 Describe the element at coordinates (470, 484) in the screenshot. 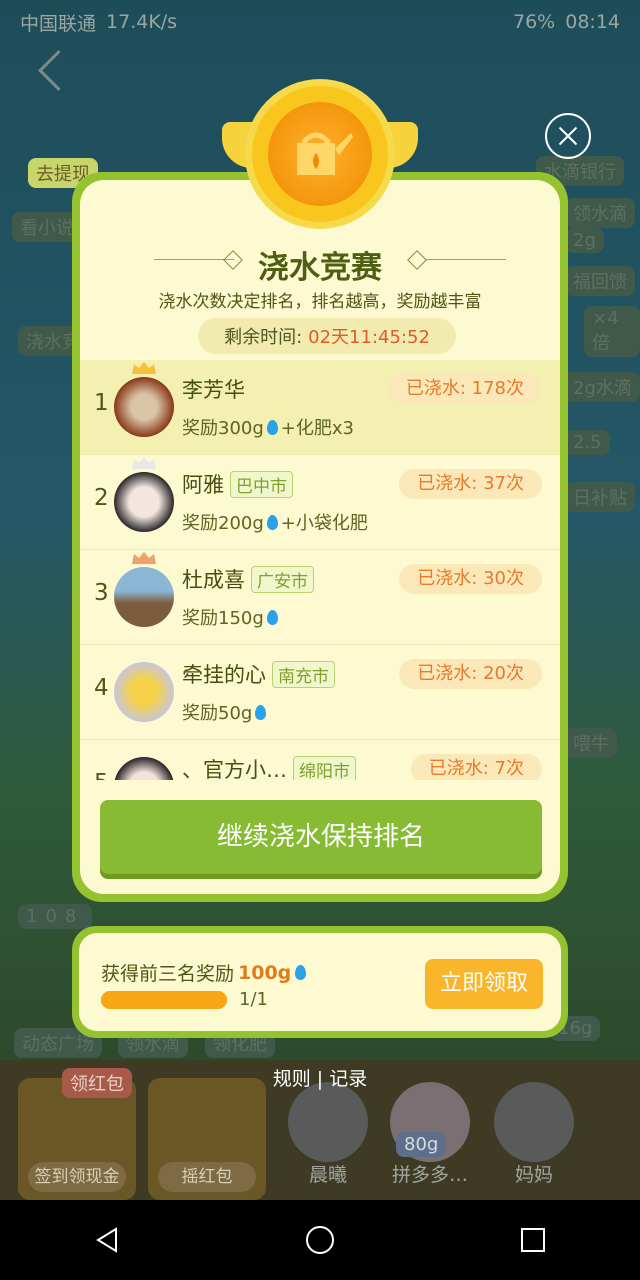

I see `watered-count-badge: 已浇水: 37次` at that location.